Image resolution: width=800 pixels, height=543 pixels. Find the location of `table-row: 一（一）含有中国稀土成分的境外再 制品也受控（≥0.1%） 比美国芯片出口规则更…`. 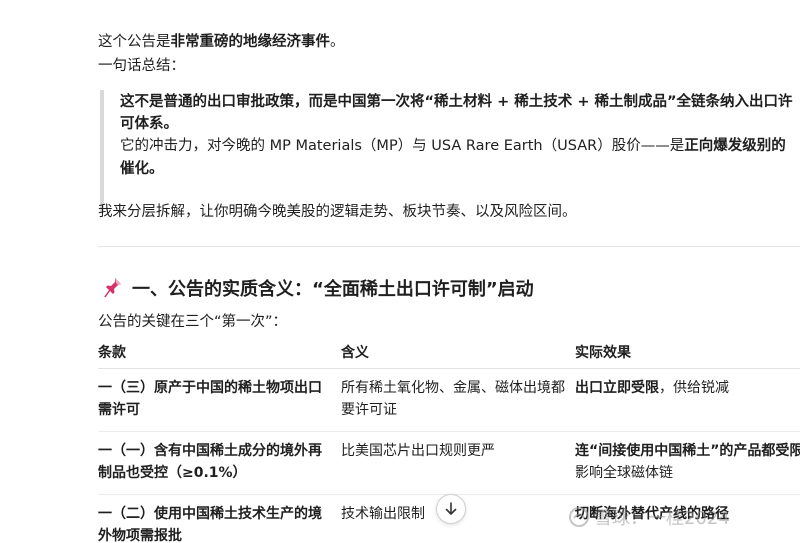

table-row: 一（一）含有中国稀土成分的境外再 制品也受控（≥0.1%） 比美国芯片出口规则更… is located at coordinates (449, 463).